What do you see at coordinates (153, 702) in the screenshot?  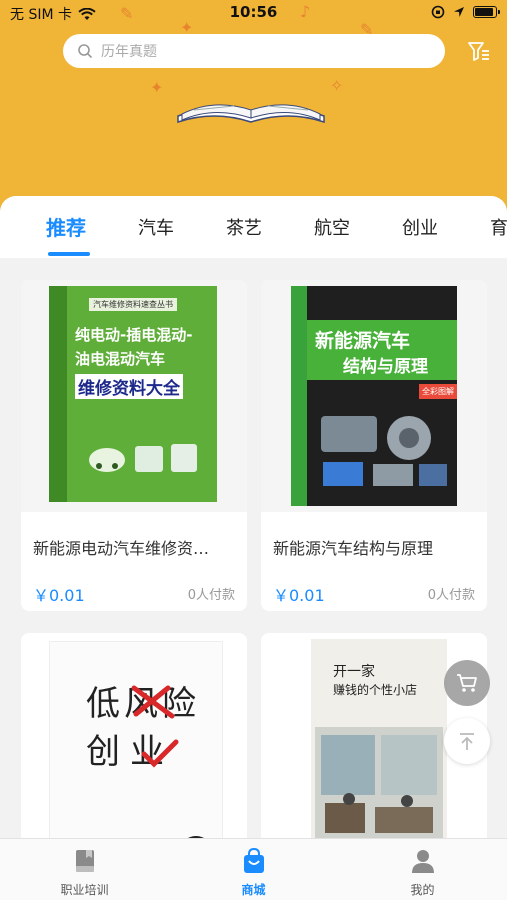 I see `red-x-mark` at bounding box center [153, 702].